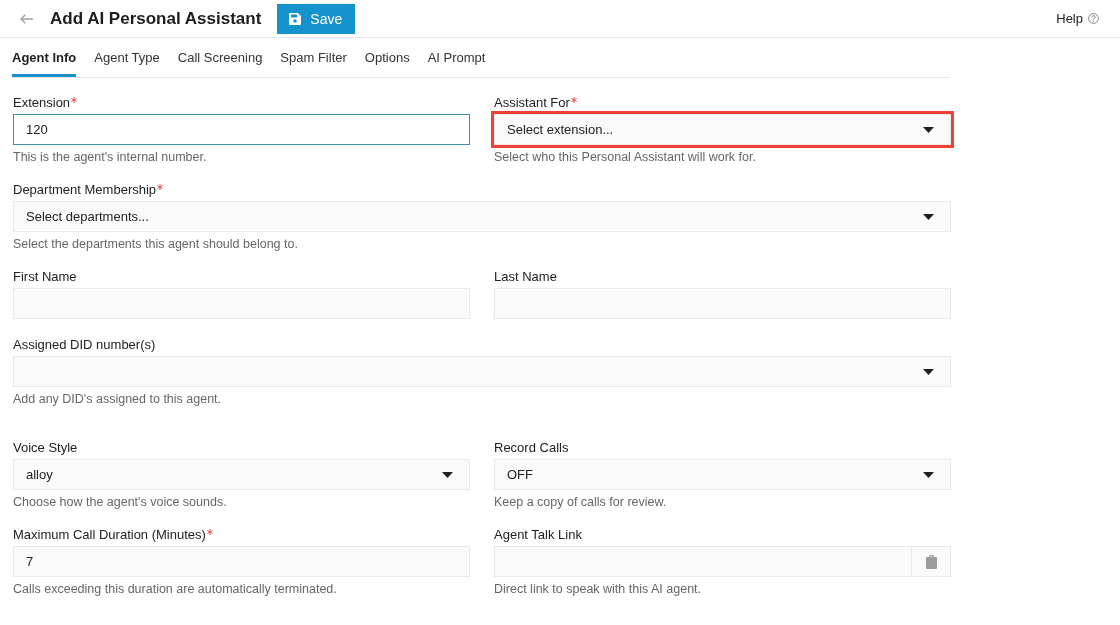  Describe the element at coordinates (42, 103) in the screenshot. I see `field-label: Extension` at that location.